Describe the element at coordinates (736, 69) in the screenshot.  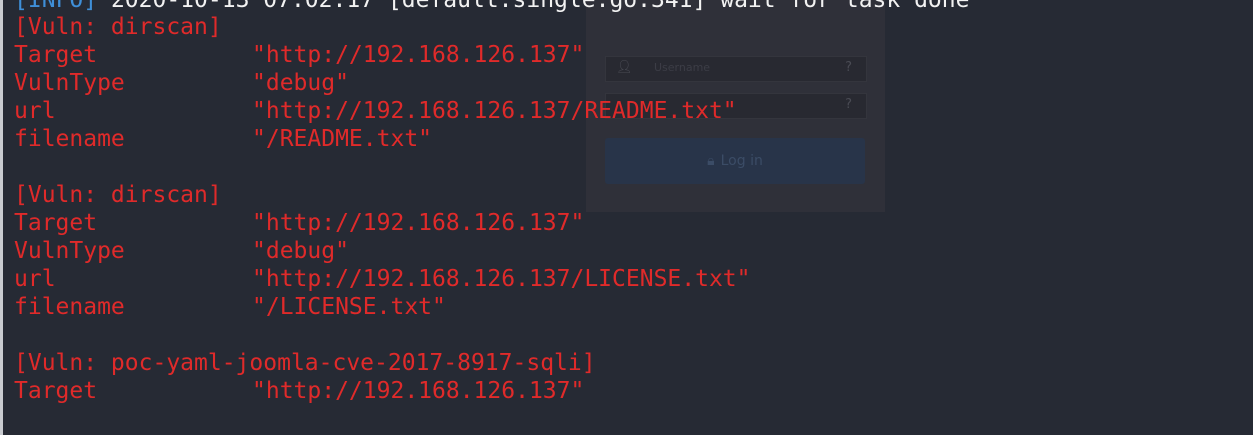
I see `background-username-field: 👤︎ Username ?` at that location.